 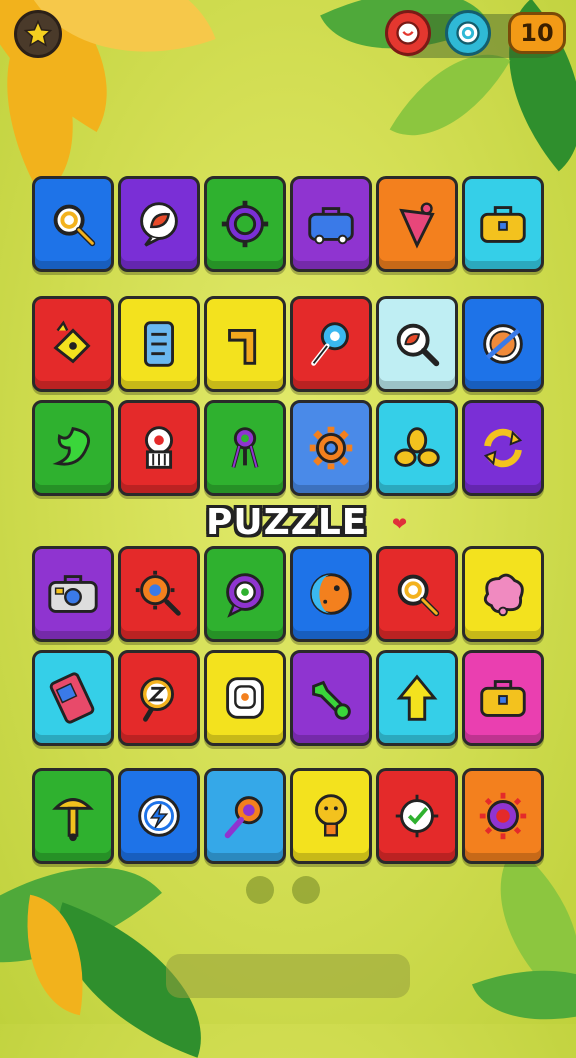 I want to click on sun-gear-icon, so click(x=503, y=816).